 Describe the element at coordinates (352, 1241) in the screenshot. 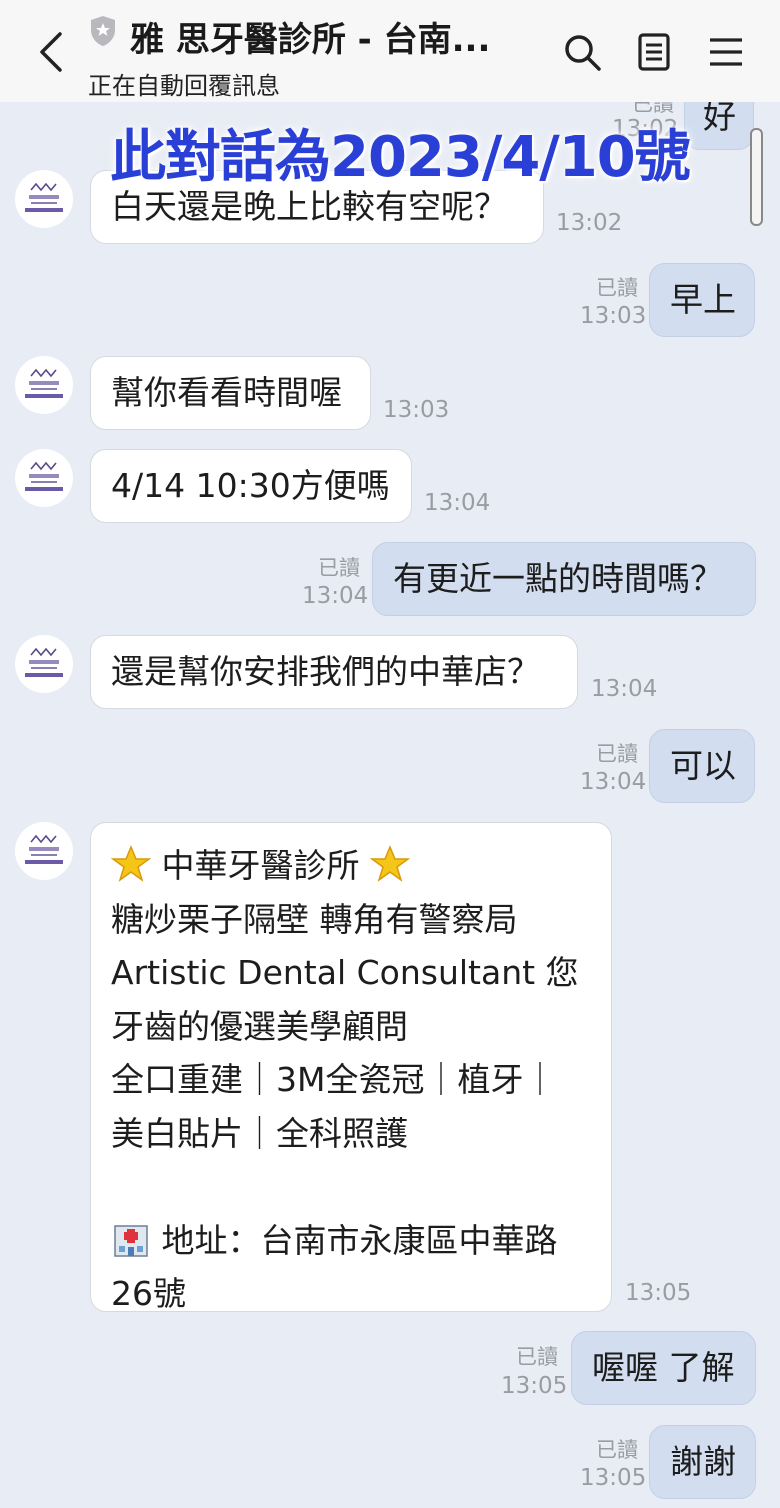

I see `message-line: 地址：台南市永康區中華路` at that location.